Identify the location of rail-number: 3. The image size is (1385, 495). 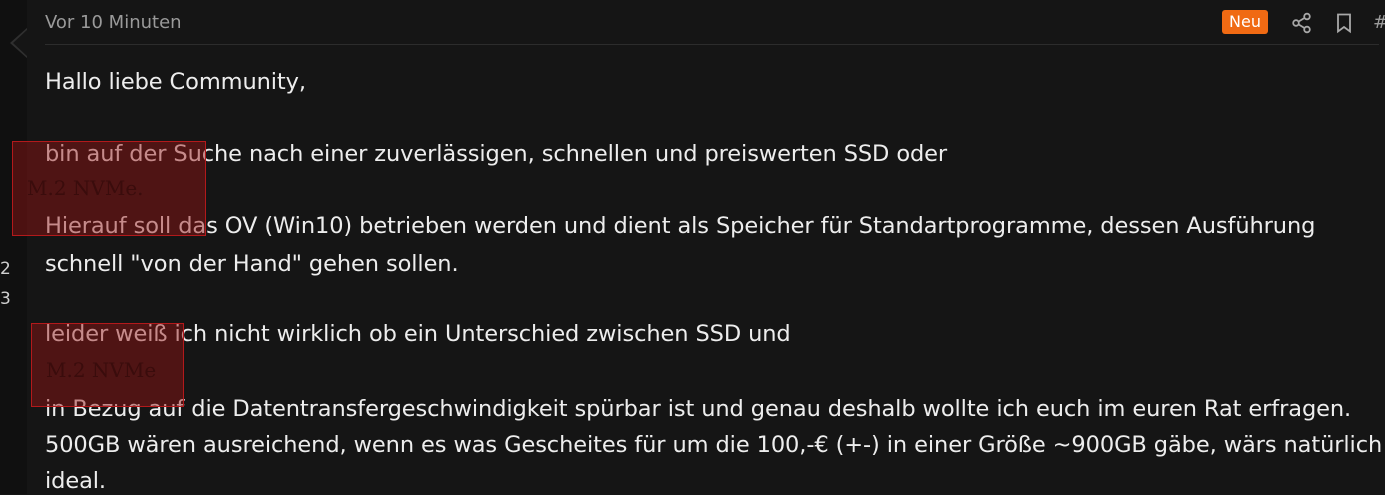
(5, 299).